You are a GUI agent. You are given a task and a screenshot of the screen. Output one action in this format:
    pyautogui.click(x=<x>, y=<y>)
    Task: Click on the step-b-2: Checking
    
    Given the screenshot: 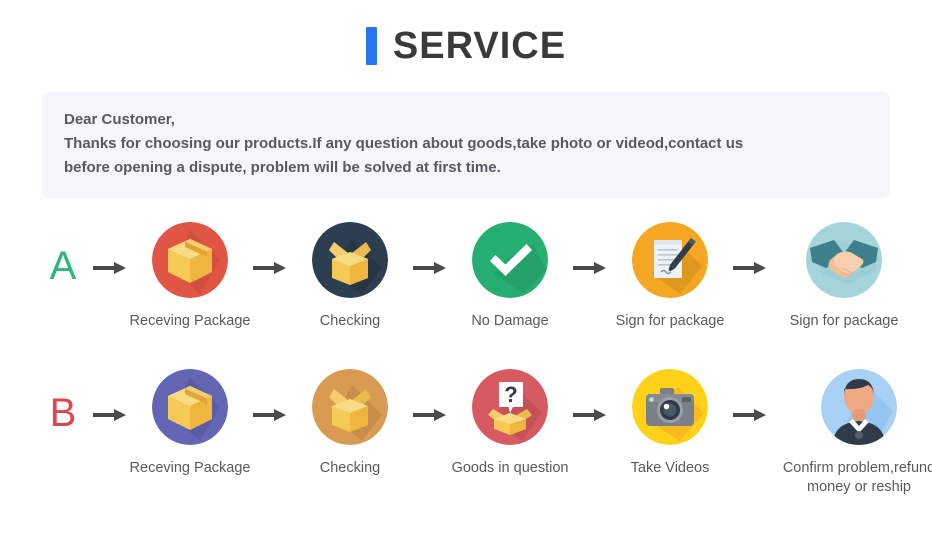 What is the action you would take?
    pyautogui.click(x=350, y=423)
    